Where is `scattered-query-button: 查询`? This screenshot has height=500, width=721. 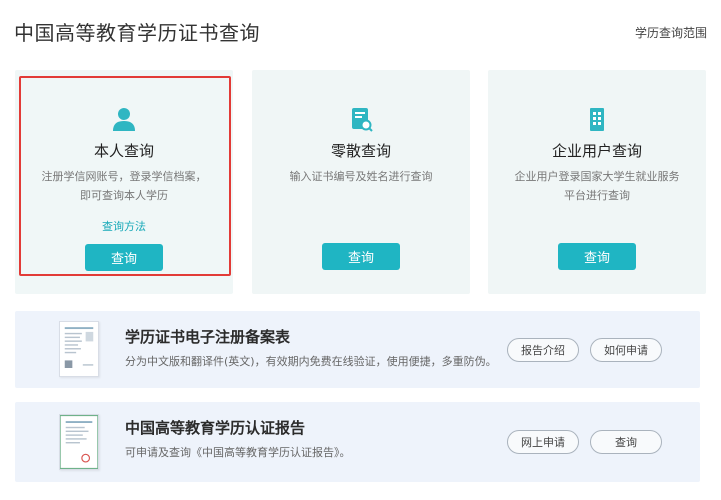
scattered-query-button: 查询 is located at coordinates (361, 256).